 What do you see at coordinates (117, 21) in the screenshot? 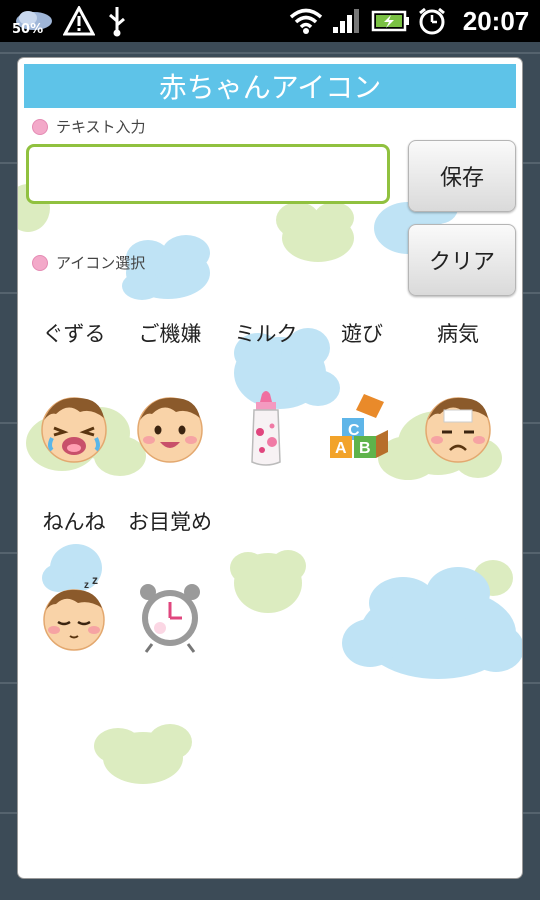
I see `usb-icon` at bounding box center [117, 21].